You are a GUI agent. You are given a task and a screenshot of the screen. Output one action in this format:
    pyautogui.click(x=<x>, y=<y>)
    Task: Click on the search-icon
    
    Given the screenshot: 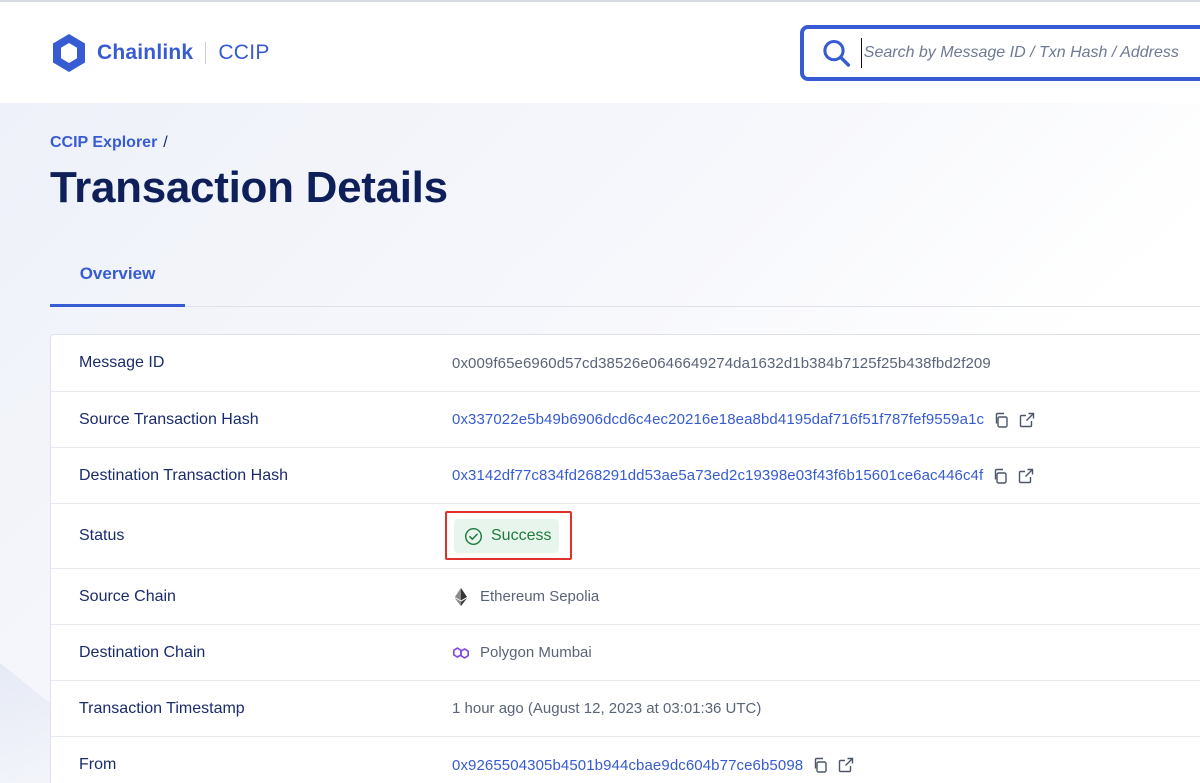 What is the action you would take?
    pyautogui.click(x=837, y=53)
    